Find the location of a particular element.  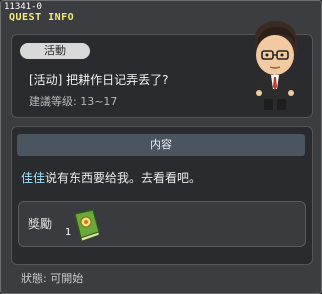

window-title: QUEST INFO is located at coordinates (42, 17).